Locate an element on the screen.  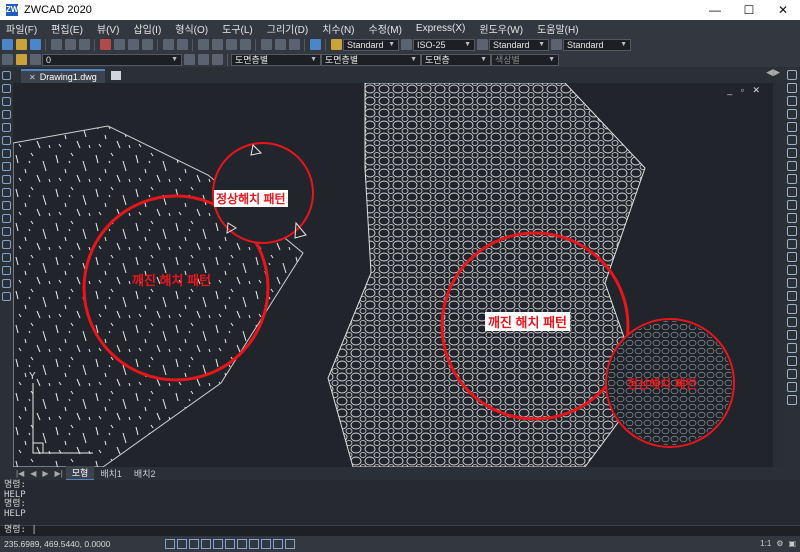
line-tool-icon is located at coordinates (6, 75).